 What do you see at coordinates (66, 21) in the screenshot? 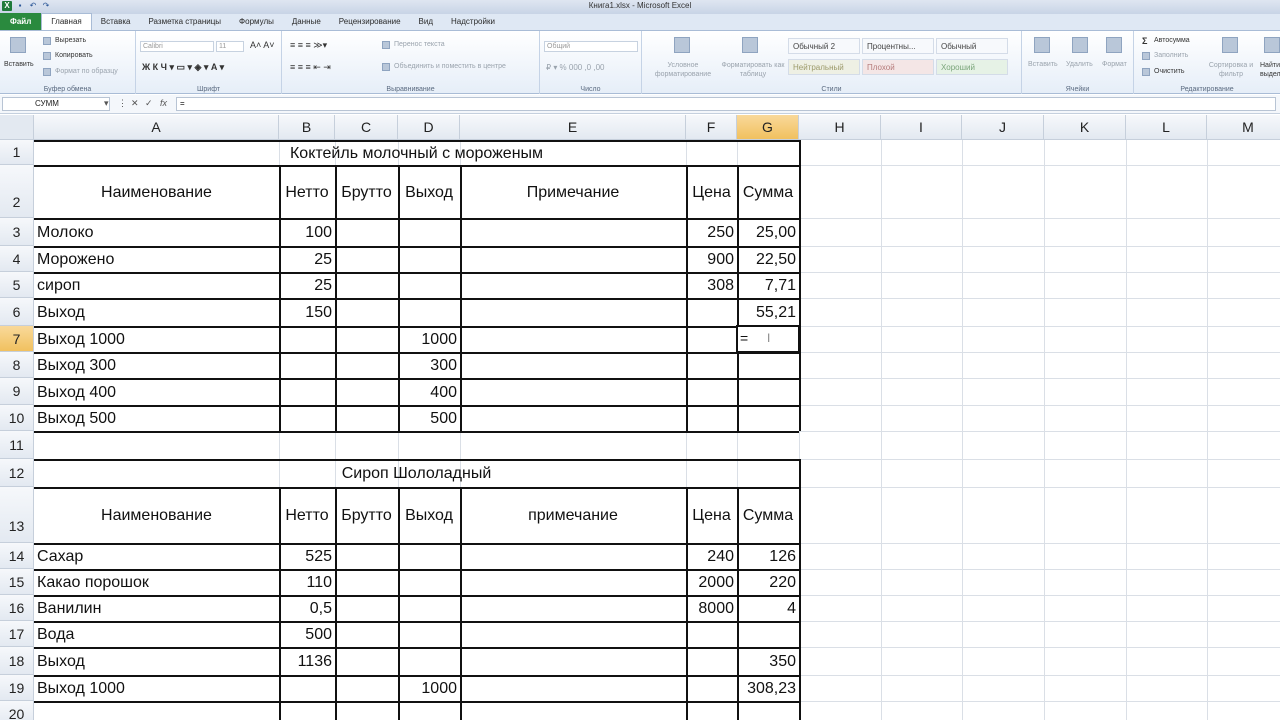
I see `tab-home: Главная` at bounding box center [66, 21].